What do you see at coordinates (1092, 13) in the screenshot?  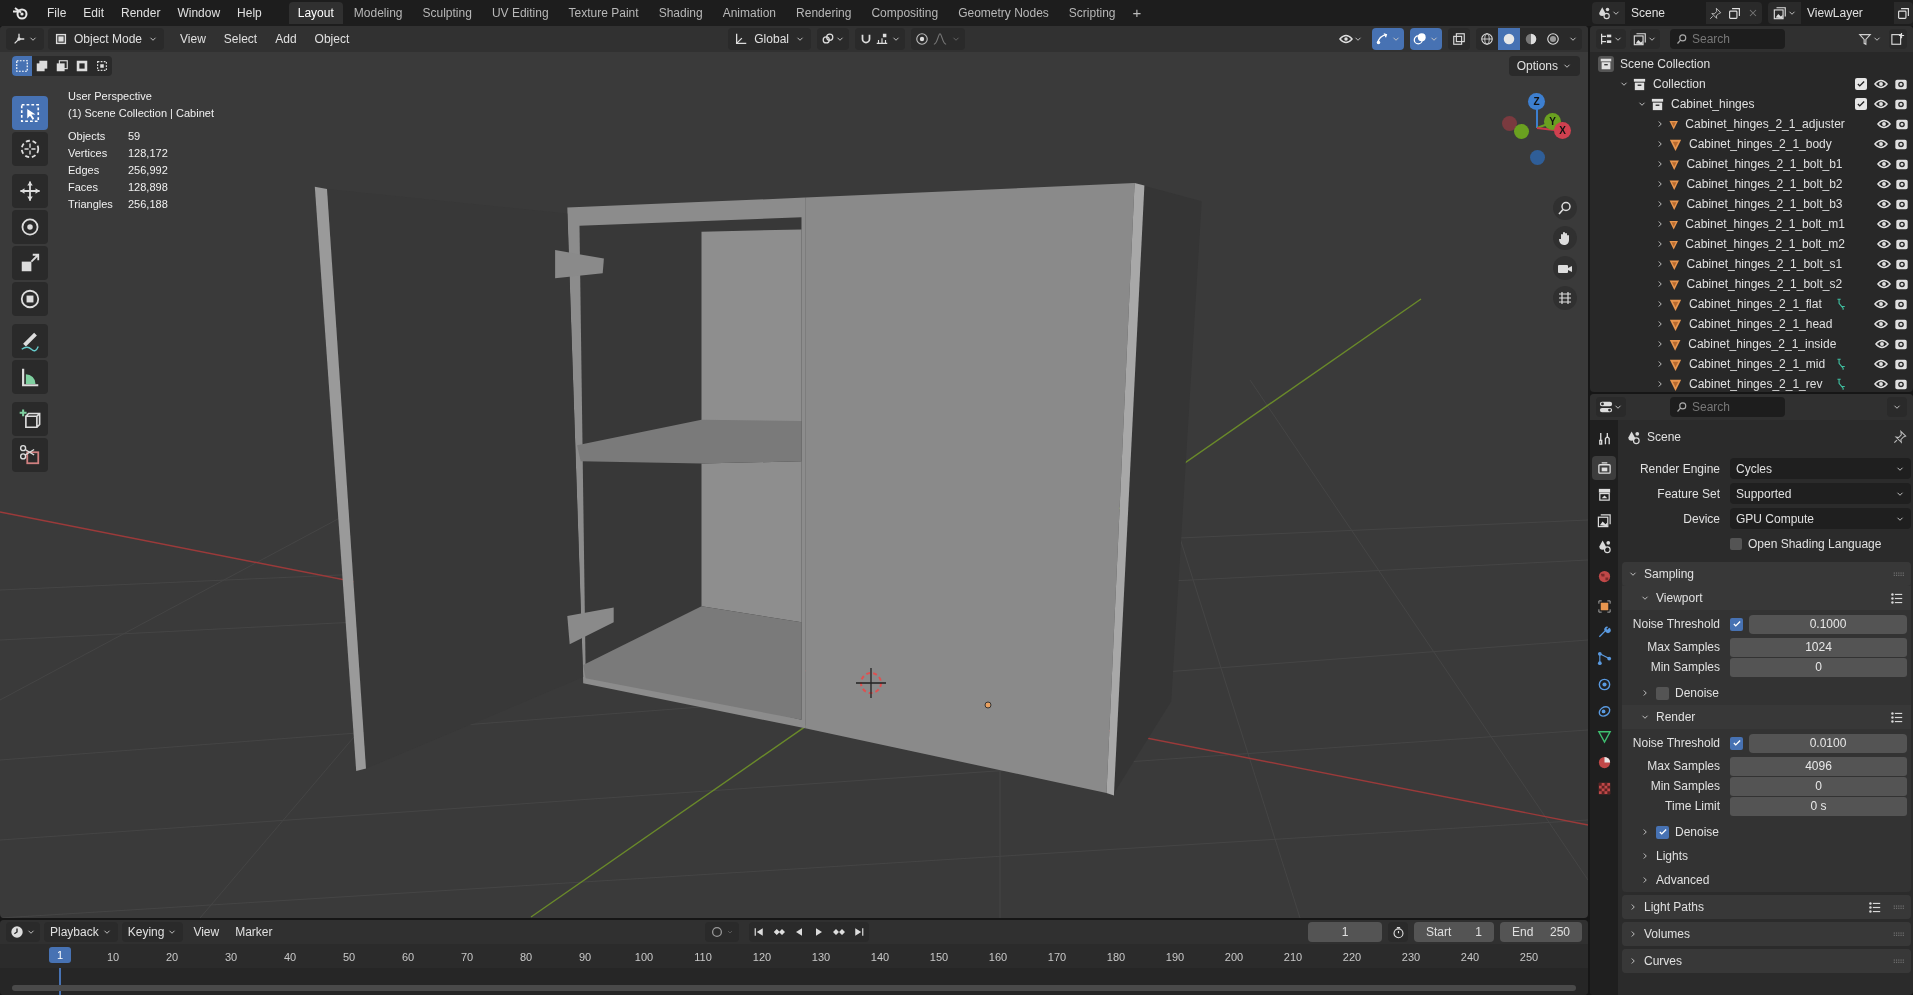 I see `workspace-tab: Scripting` at bounding box center [1092, 13].